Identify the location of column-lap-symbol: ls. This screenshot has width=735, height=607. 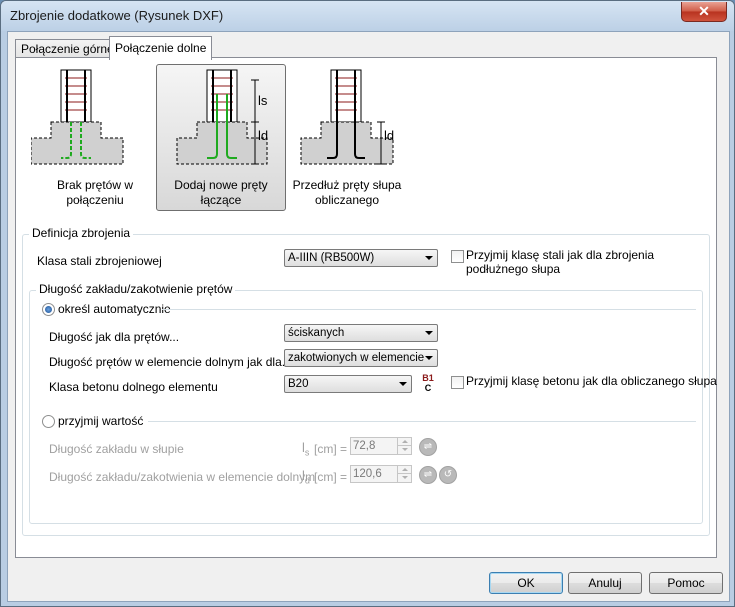
(305, 449).